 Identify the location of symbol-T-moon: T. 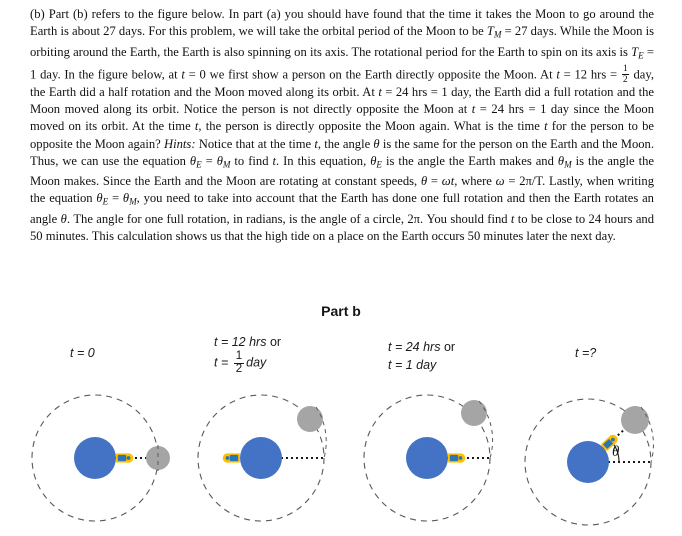
(490, 31).